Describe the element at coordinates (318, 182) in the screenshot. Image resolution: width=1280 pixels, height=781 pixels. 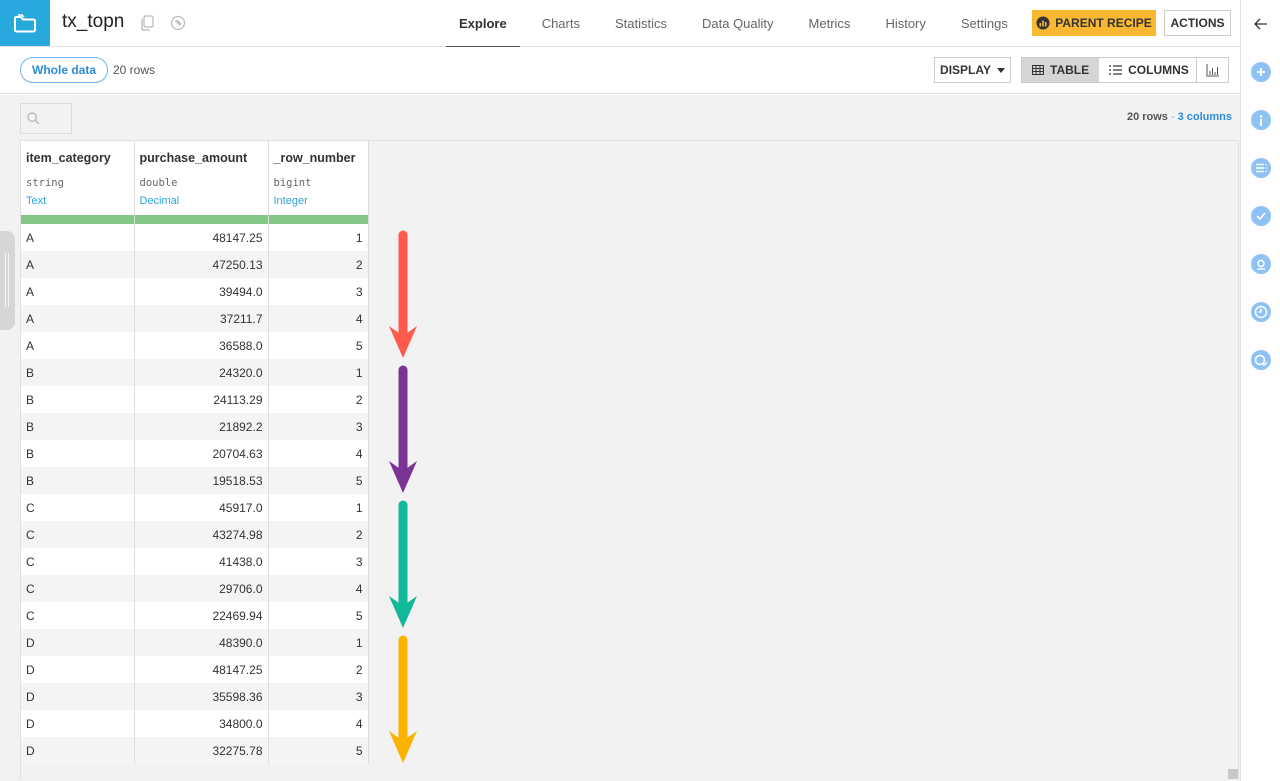
I see `column-header-row-number: _row_number bigint Integer` at that location.